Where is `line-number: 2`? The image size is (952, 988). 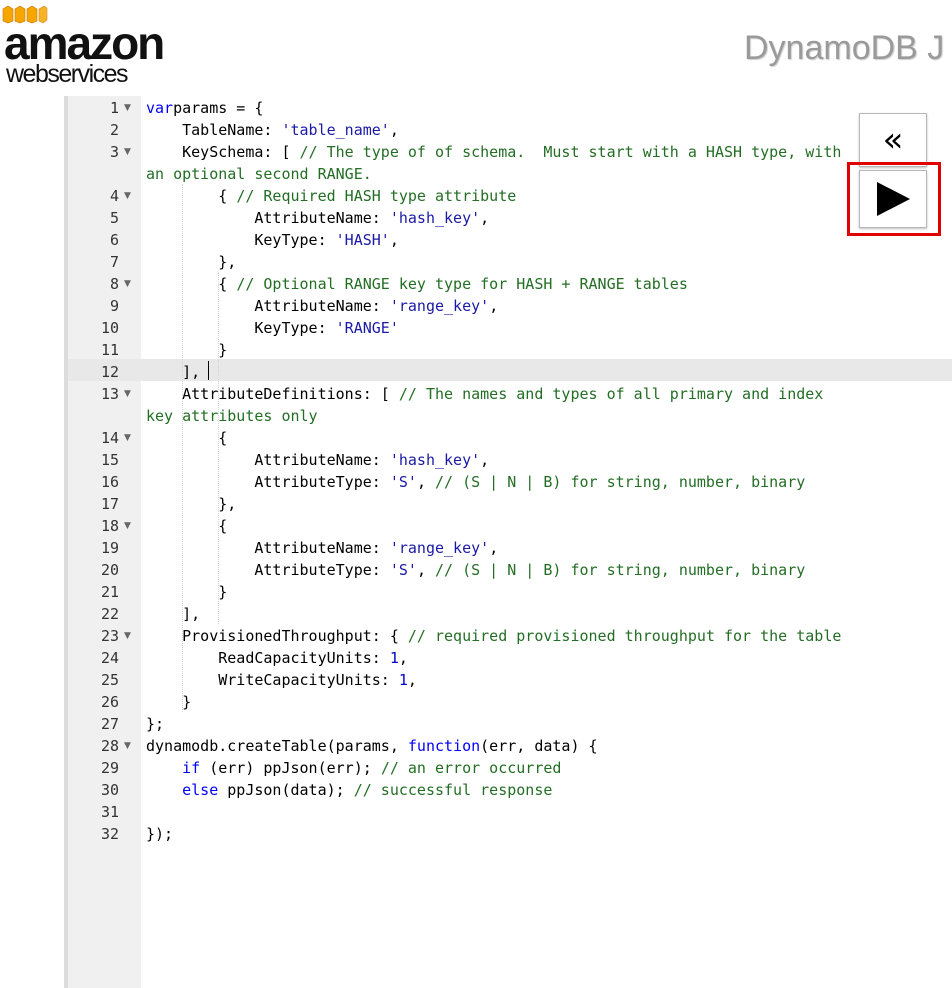 line-number: 2 is located at coordinates (114, 130).